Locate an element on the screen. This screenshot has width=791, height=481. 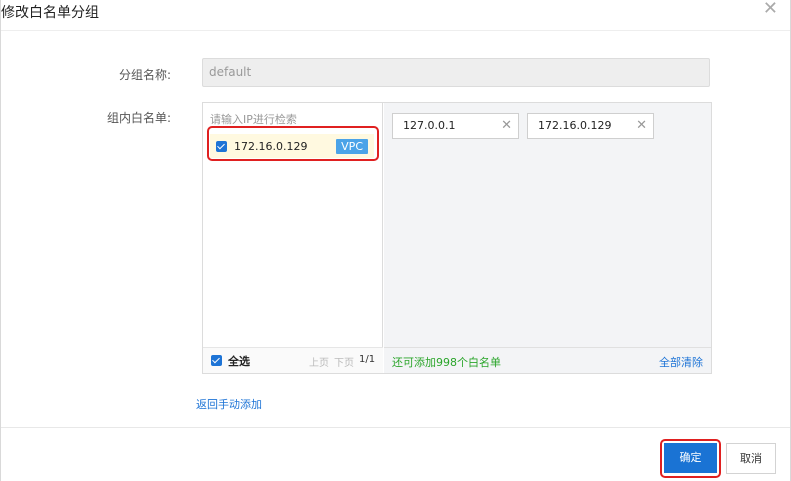
whitelist-label: 组内白名单: is located at coordinates (138, 118).